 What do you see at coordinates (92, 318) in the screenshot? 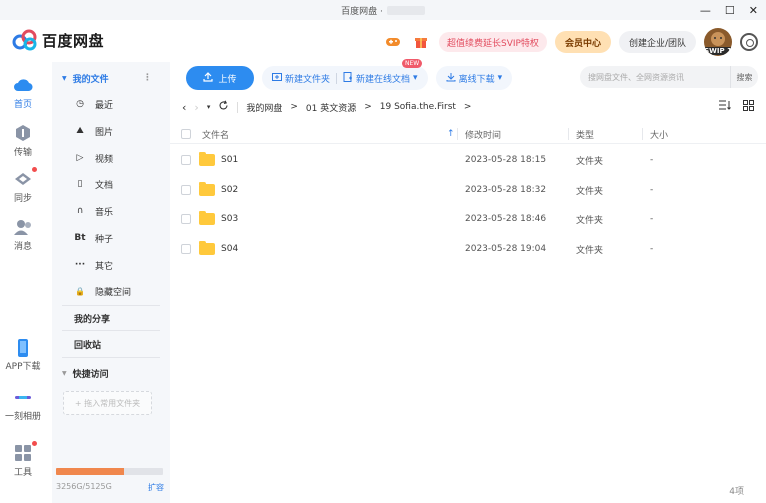
I see `sidebar-item-my-share: 我的分享` at bounding box center [92, 318].